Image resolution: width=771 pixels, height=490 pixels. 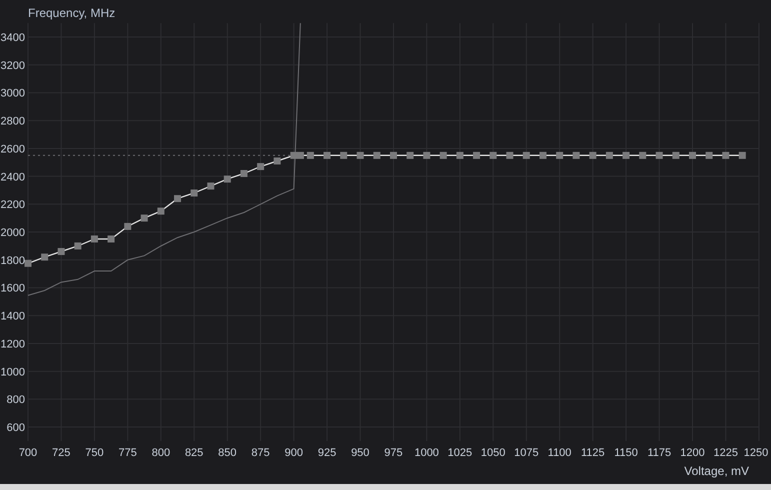 What do you see at coordinates (12, 205) in the screenshot?
I see `y-tick-label: 2200` at bounding box center [12, 205].